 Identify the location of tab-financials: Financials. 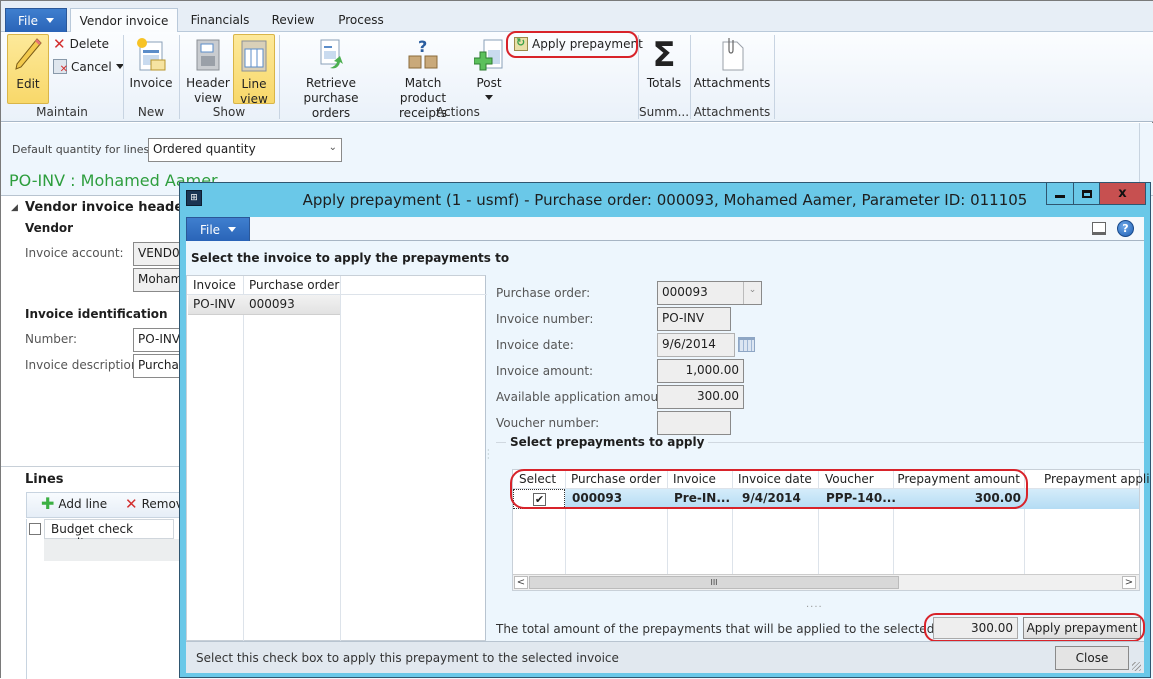
(220, 20).